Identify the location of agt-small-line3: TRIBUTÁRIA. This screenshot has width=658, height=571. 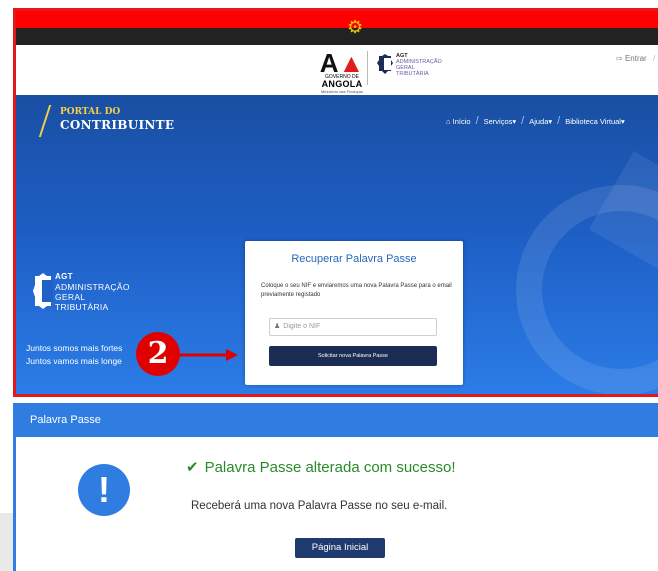
(412, 74).